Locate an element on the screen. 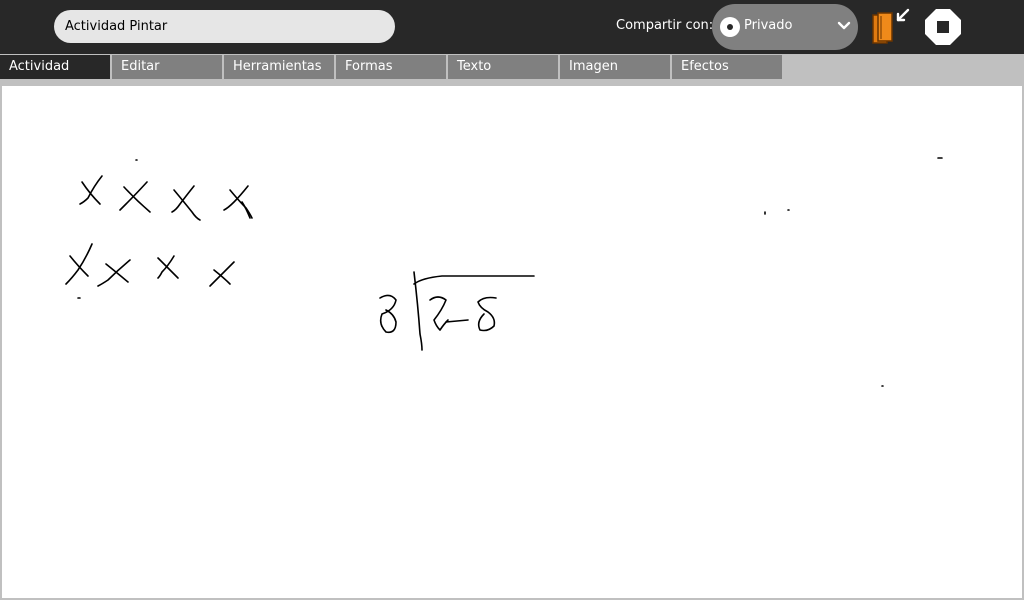  top-toolbar: Compartir con: Privado is located at coordinates (512, 27).